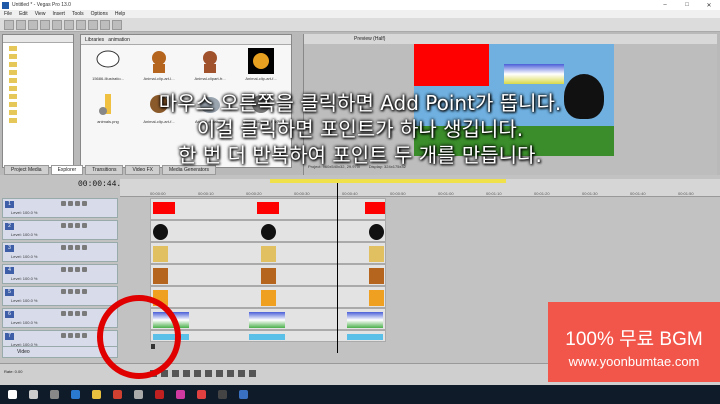  I want to click on acrobat-icon, so click(159, 394).